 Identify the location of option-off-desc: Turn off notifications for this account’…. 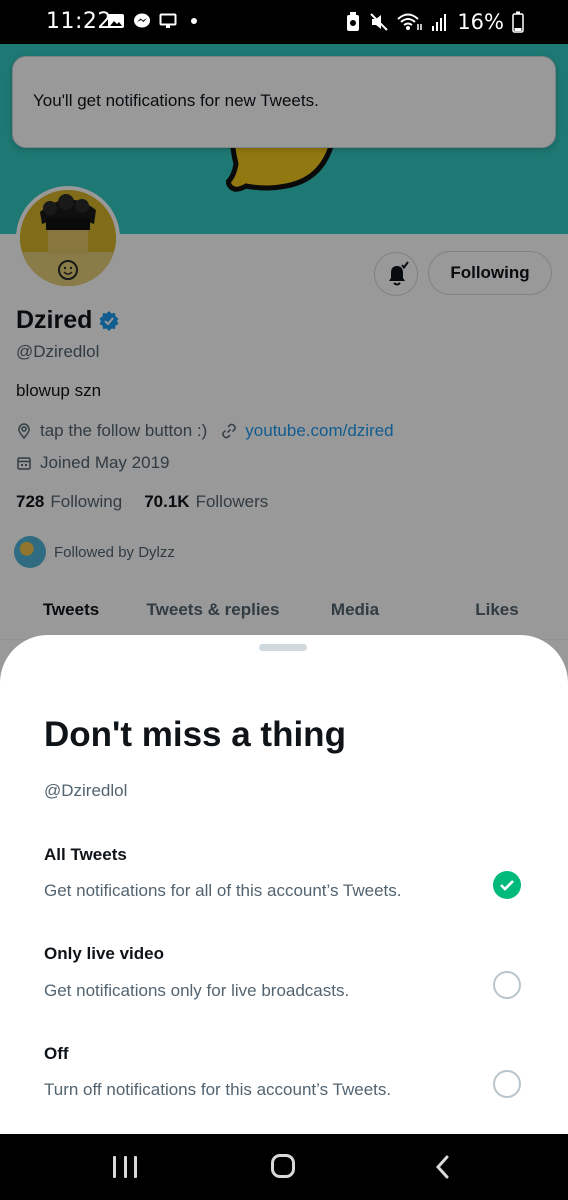
(217, 1090).